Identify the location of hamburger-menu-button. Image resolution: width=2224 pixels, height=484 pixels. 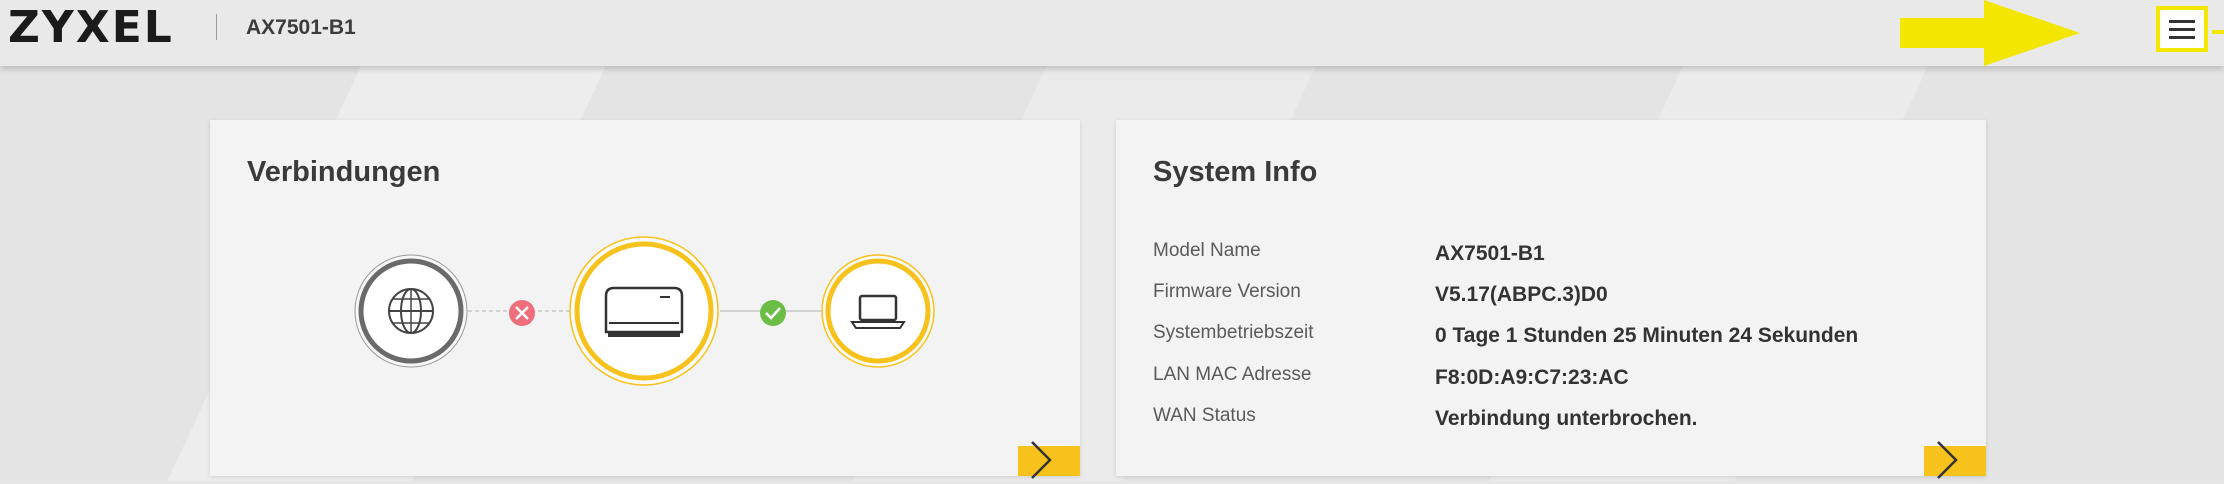
(2182, 29).